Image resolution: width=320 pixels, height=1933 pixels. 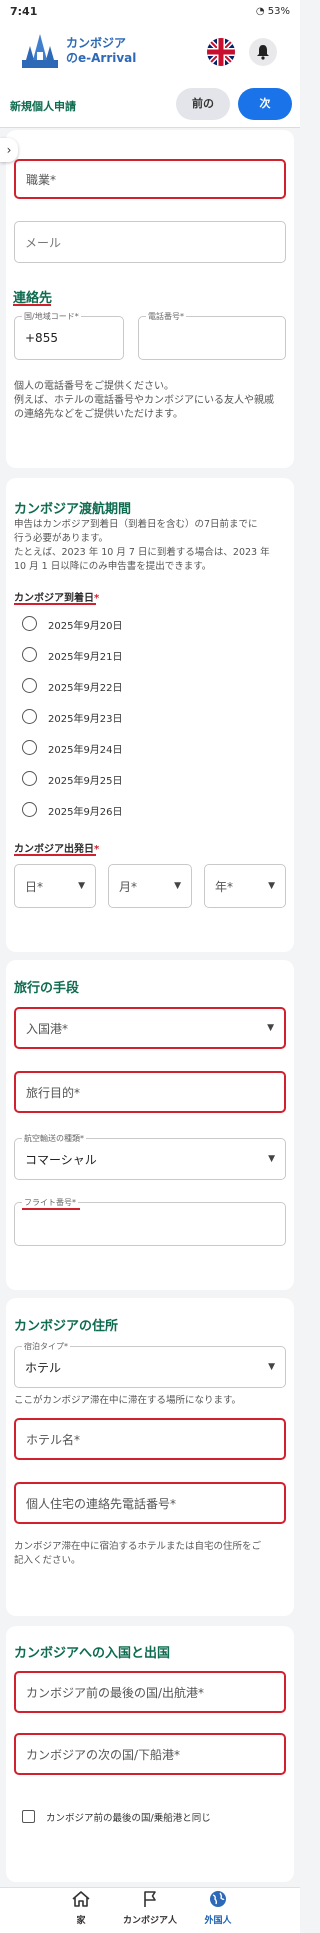 I want to click on travel-help-line: 申告はカンボジア到着日（到着日を含む）の7日前までに, so click(x=136, y=524).